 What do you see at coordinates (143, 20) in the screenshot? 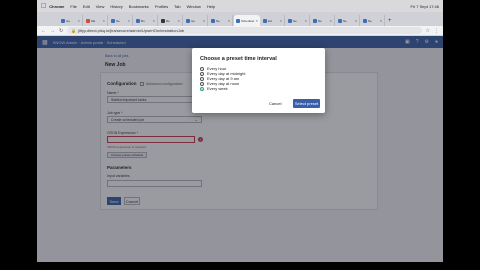
I see `tab-label: Bu` at bounding box center [143, 20].